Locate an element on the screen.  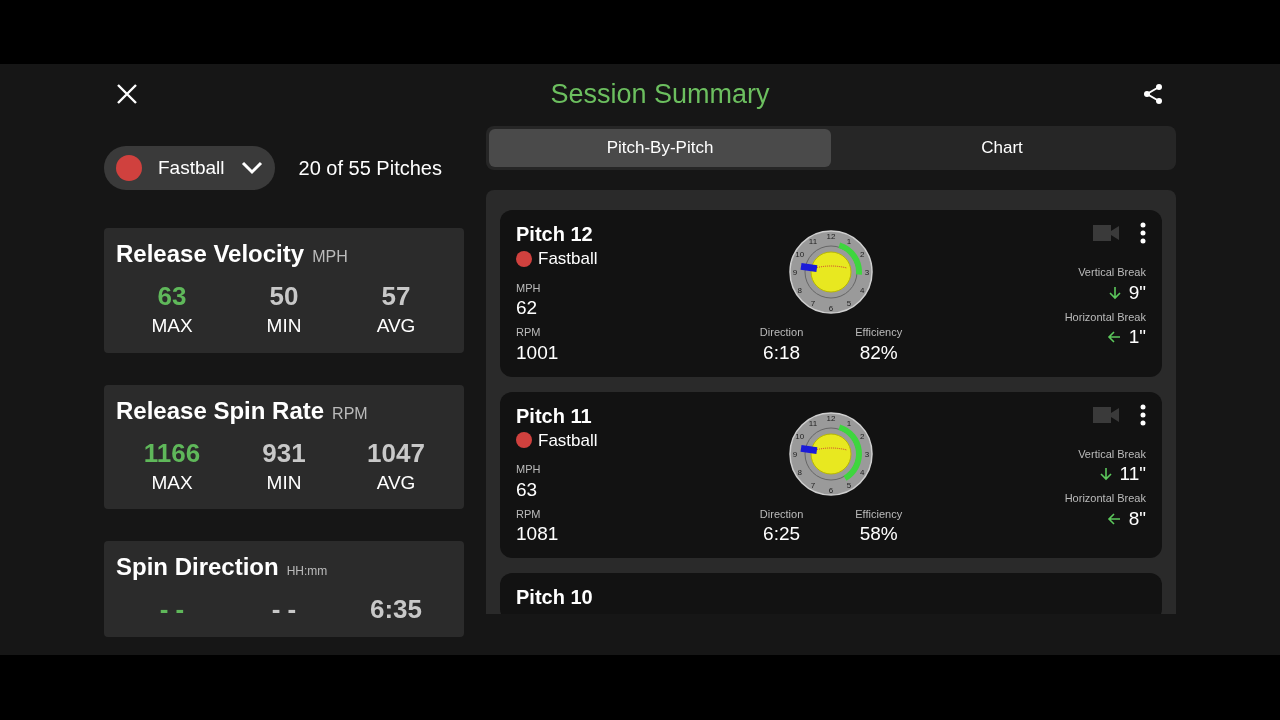
horizontal-break-value: 8" is located at coordinates (1137, 518).